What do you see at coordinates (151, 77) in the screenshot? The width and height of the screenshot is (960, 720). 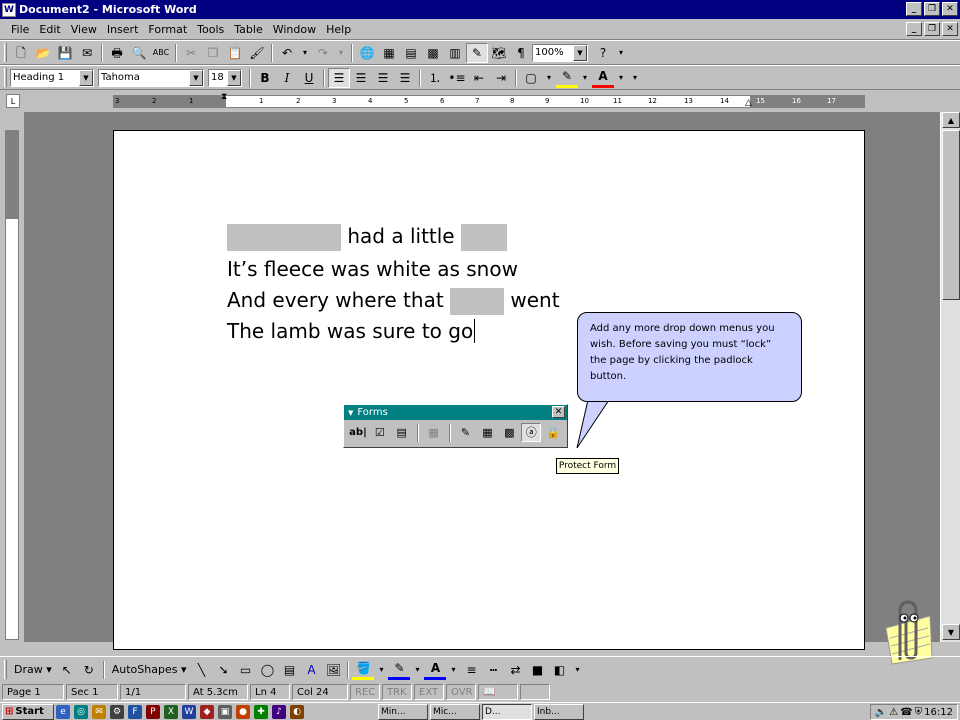 I see `font-select: Tahoma ▼` at bounding box center [151, 77].